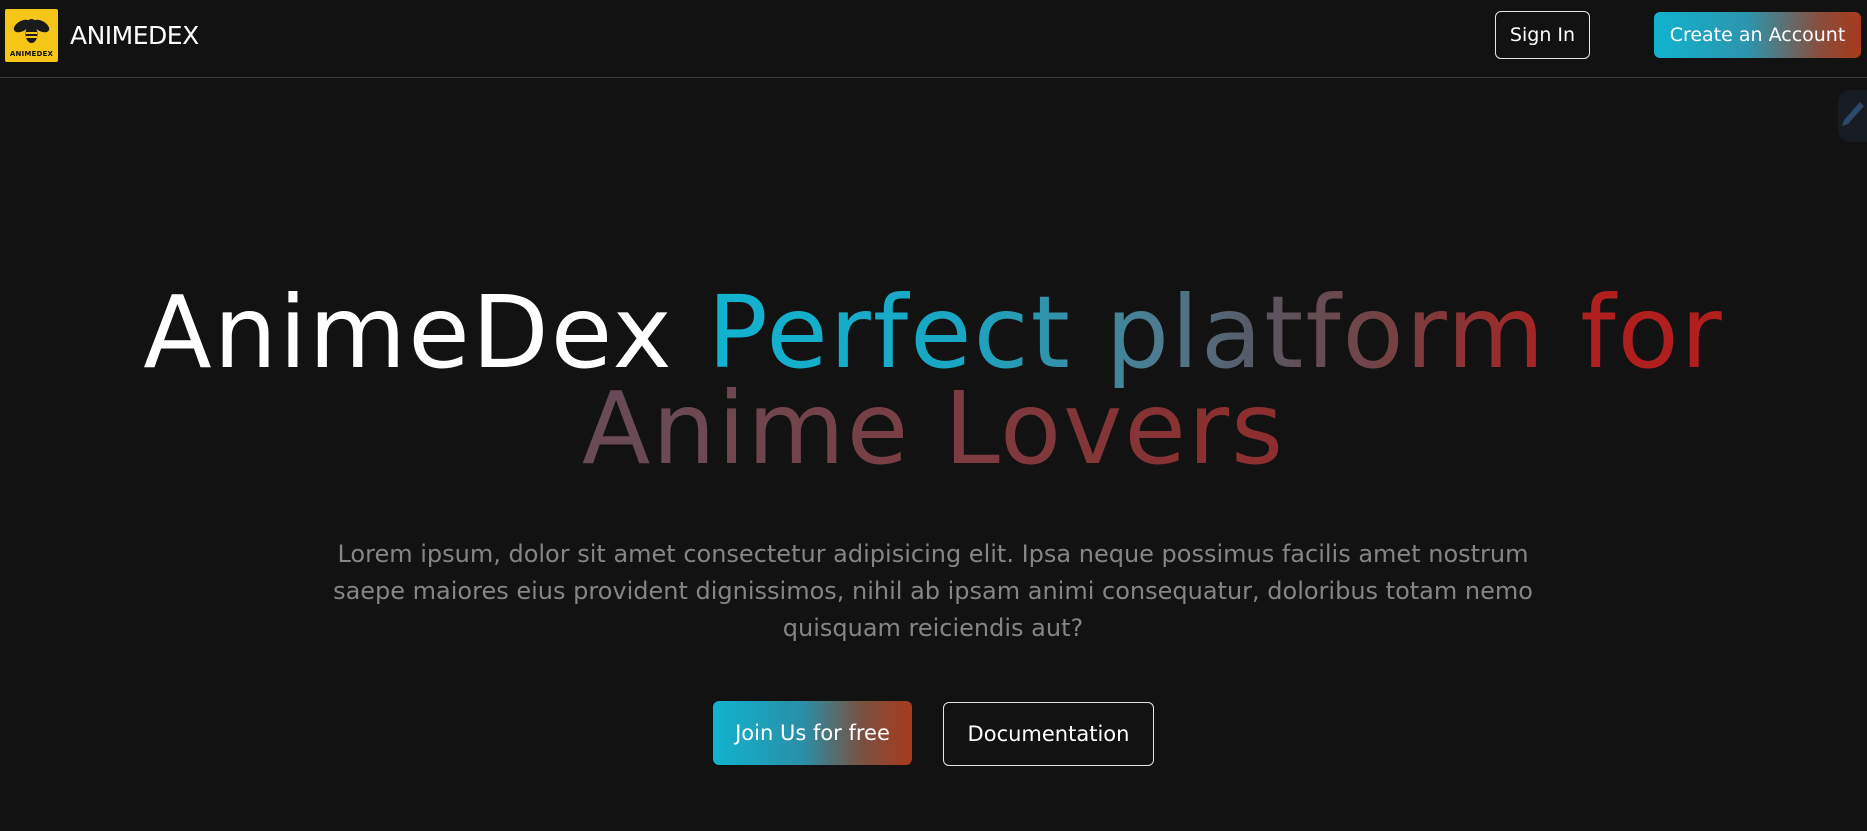  I want to click on pencil-icon, so click(1853, 114).